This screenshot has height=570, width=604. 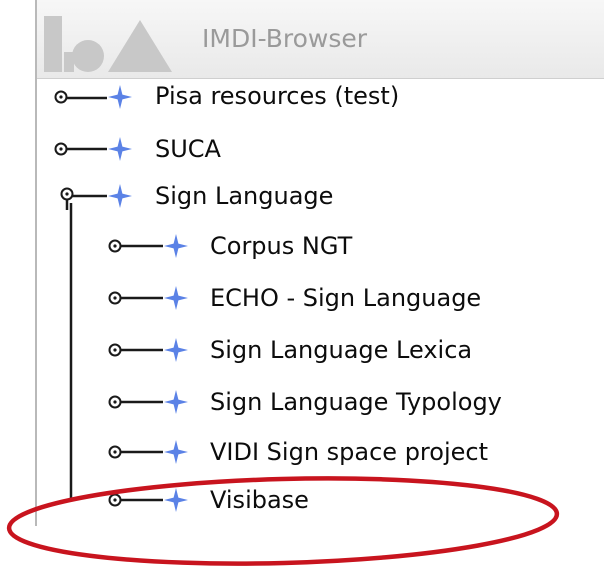 What do you see at coordinates (67, 198) in the screenshot?
I see `expanded-node-handle-icon` at bounding box center [67, 198].